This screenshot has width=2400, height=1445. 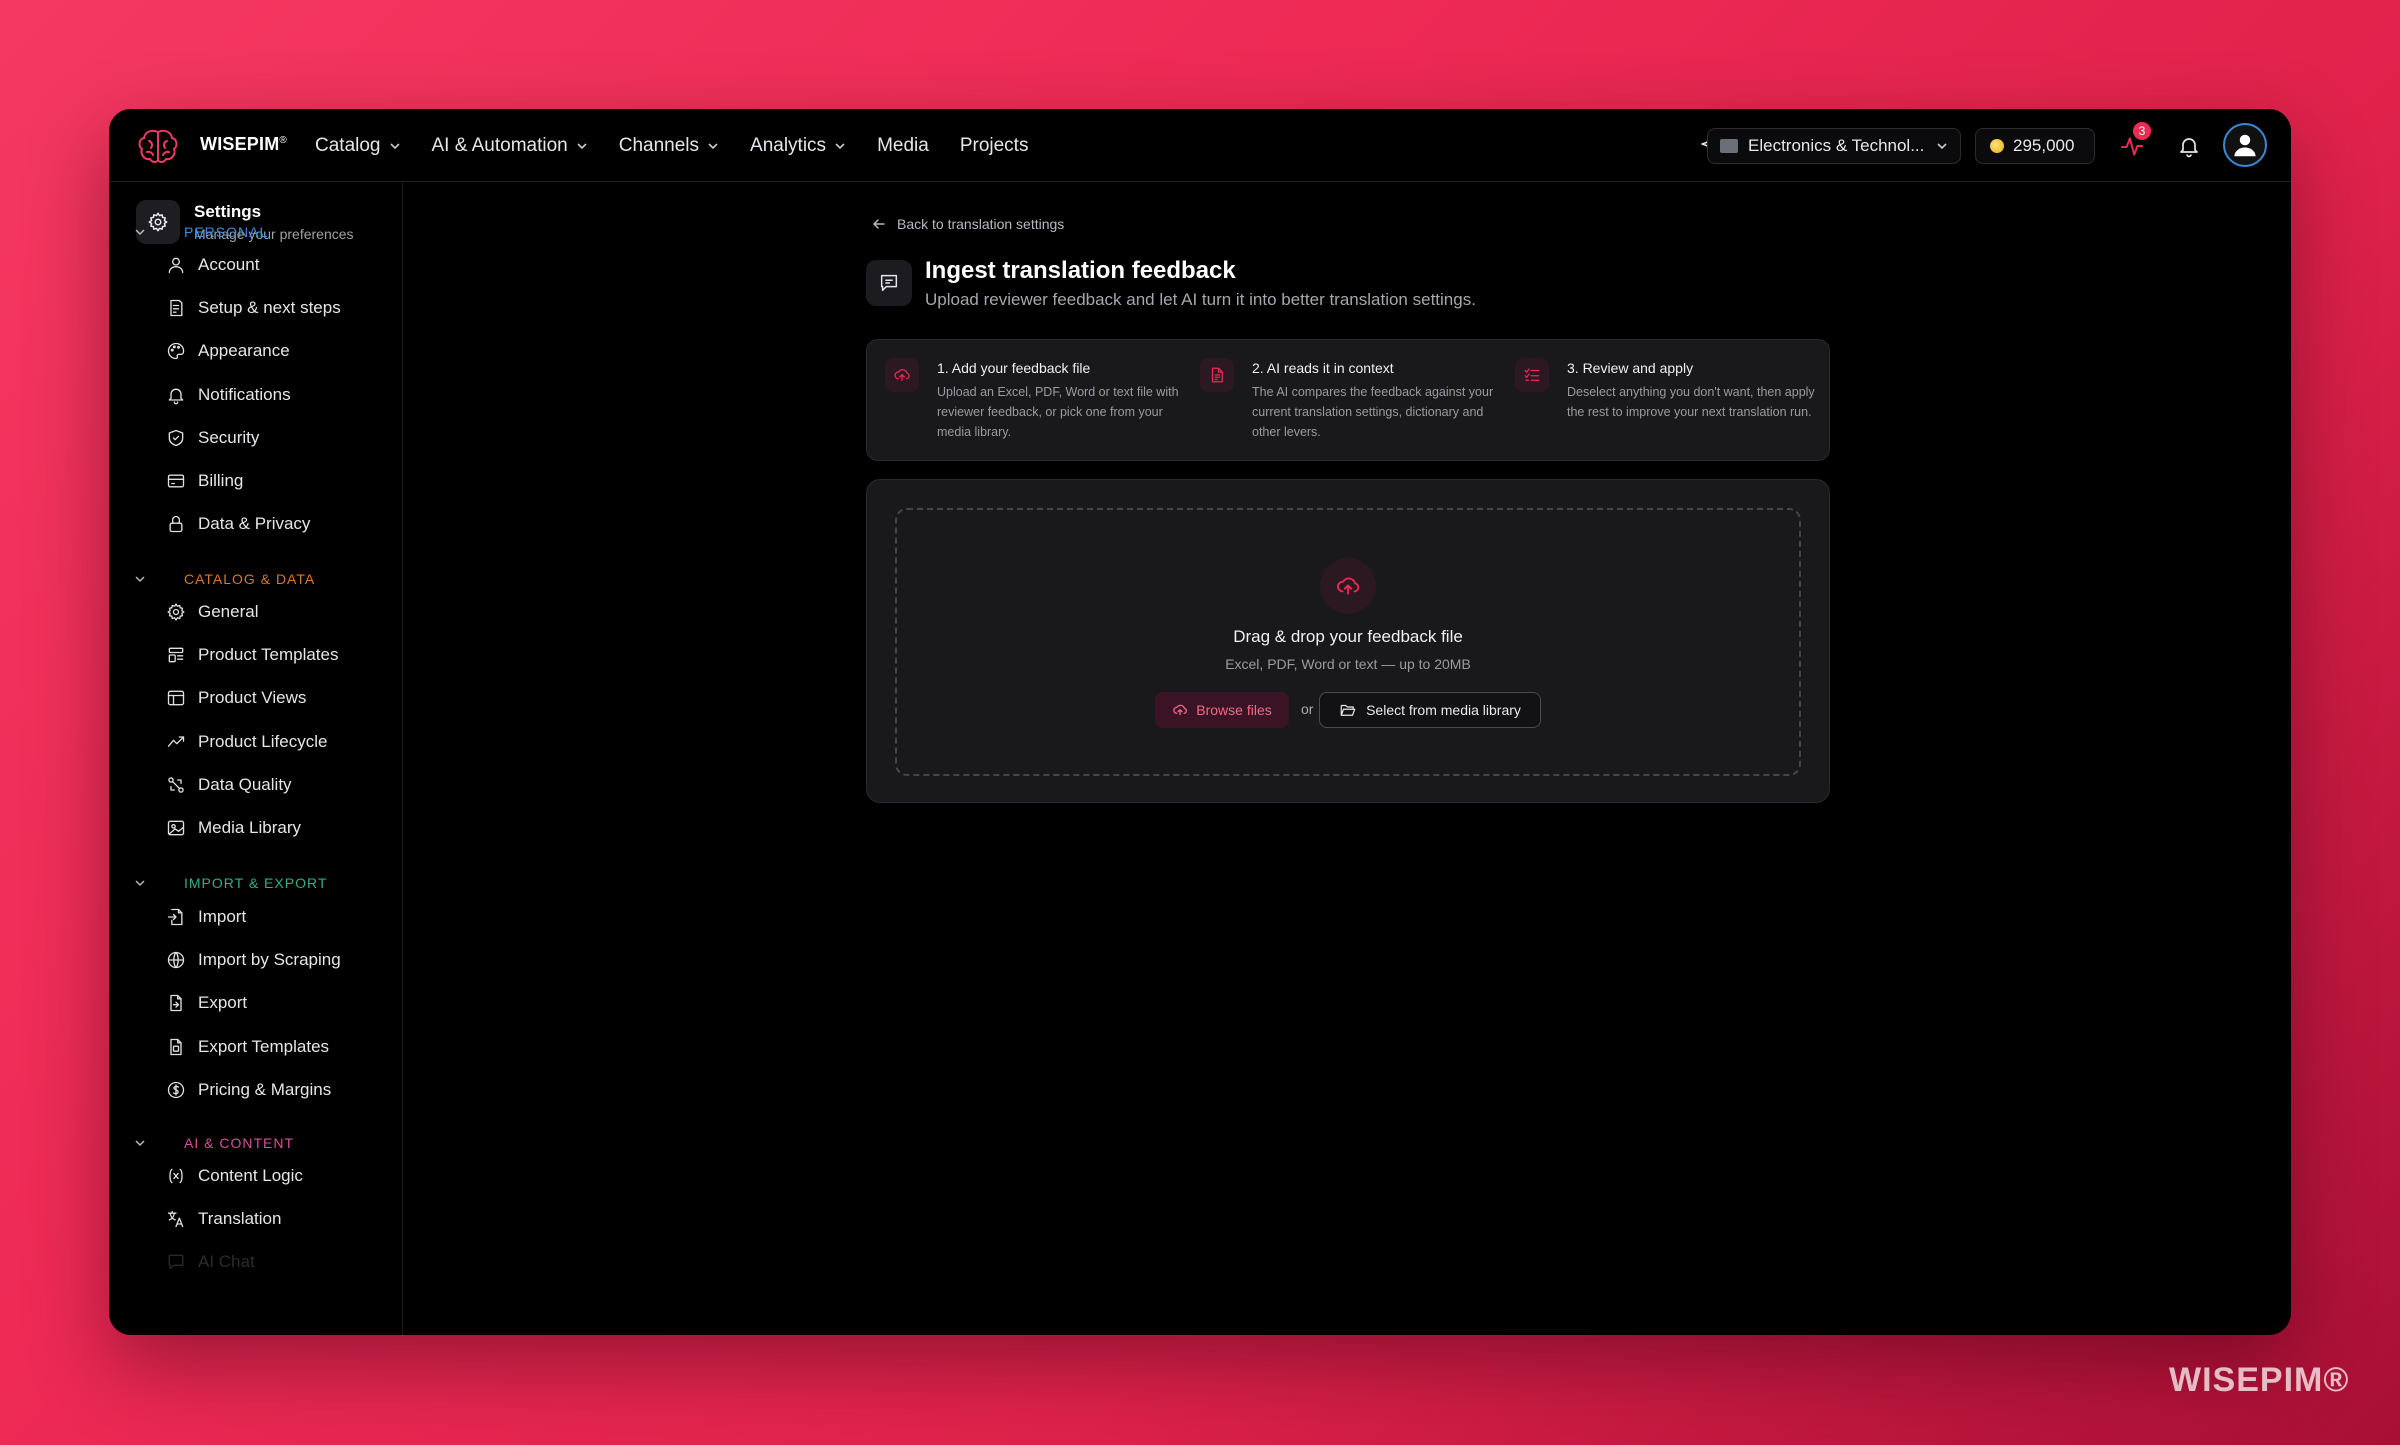 I want to click on sidebar-item-label: Translation, so click(x=240, y=1219).